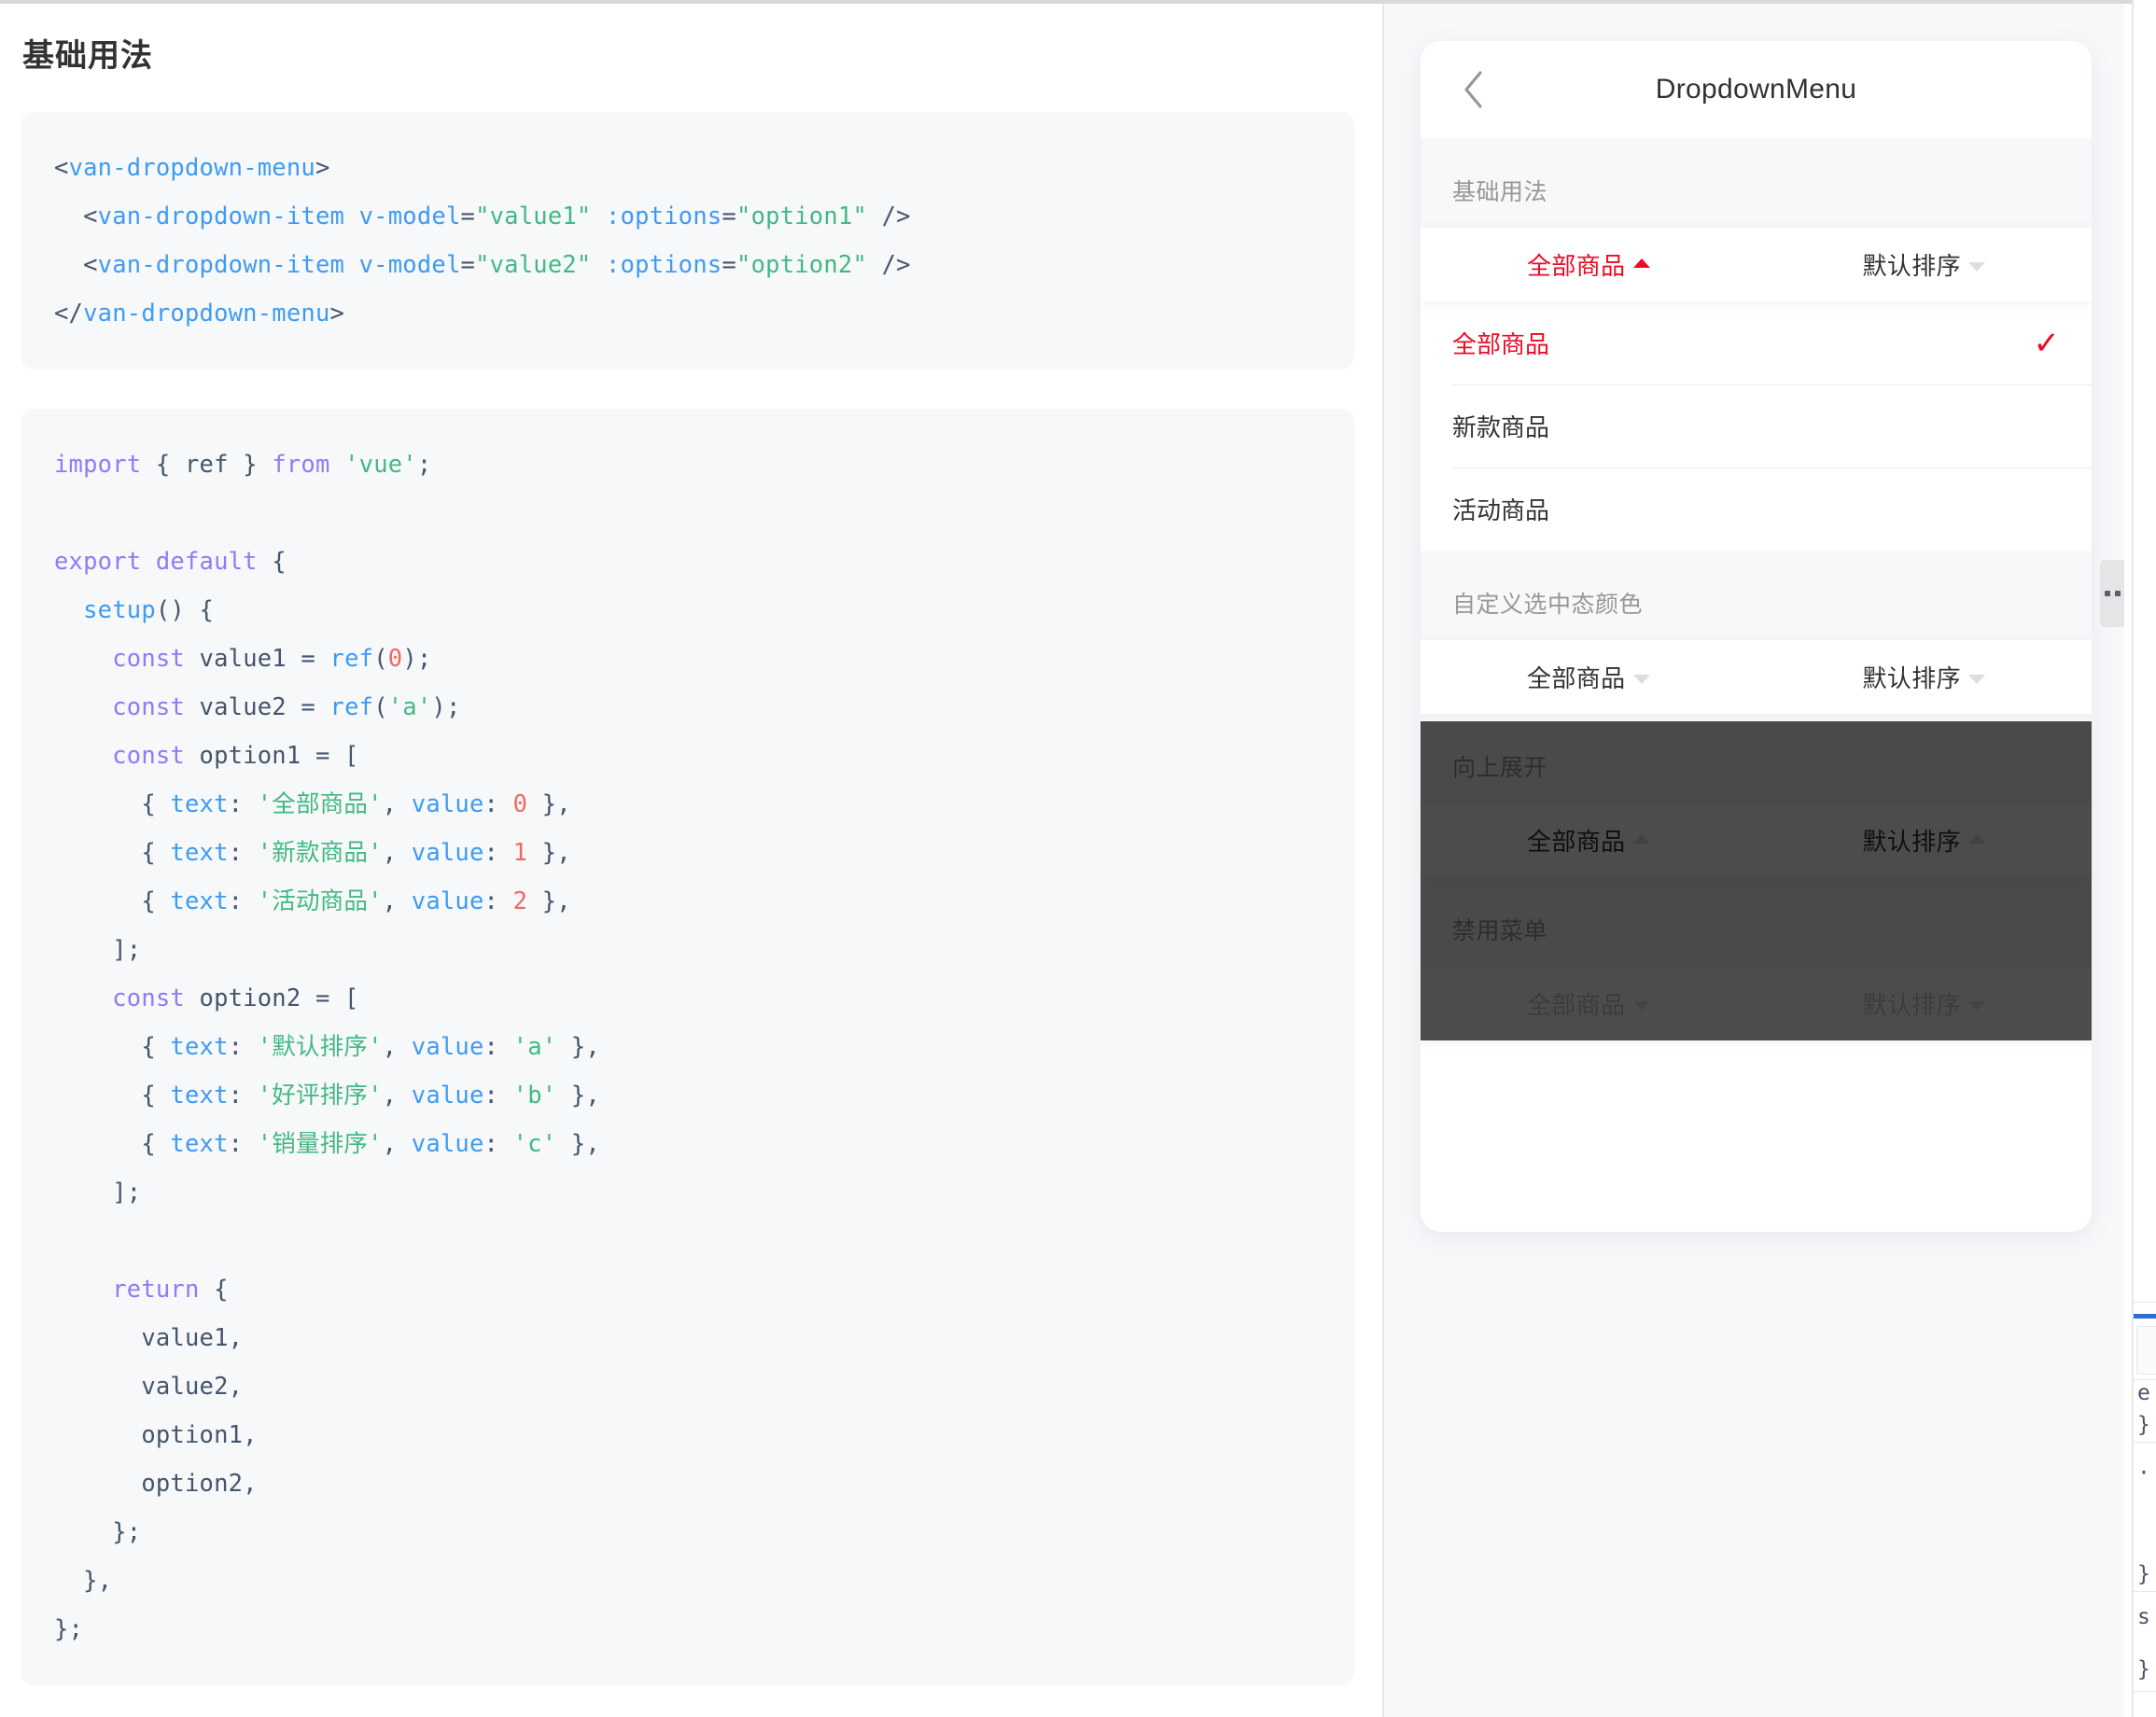 The image size is (2156, 1717). I want to click on code-token: 'vue', so click(380, 465).